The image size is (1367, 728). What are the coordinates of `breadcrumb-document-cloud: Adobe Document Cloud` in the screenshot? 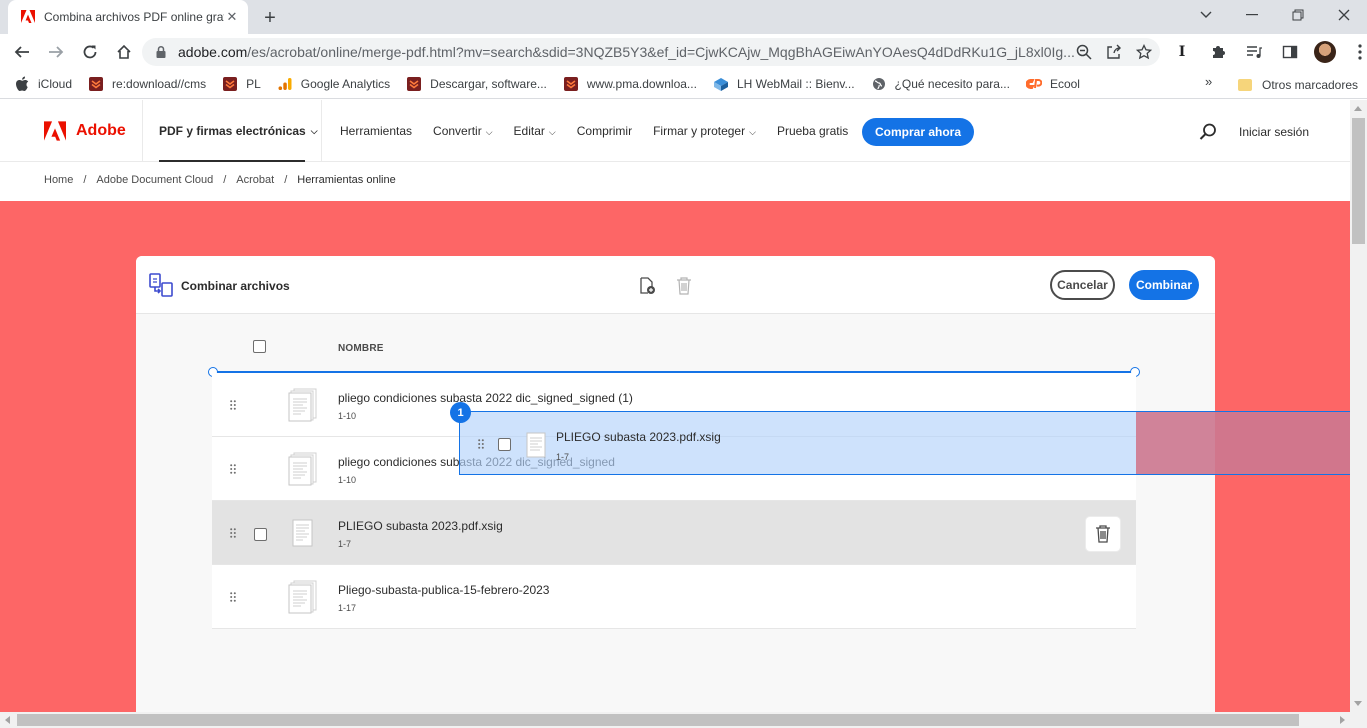 It's located at (154, 180).